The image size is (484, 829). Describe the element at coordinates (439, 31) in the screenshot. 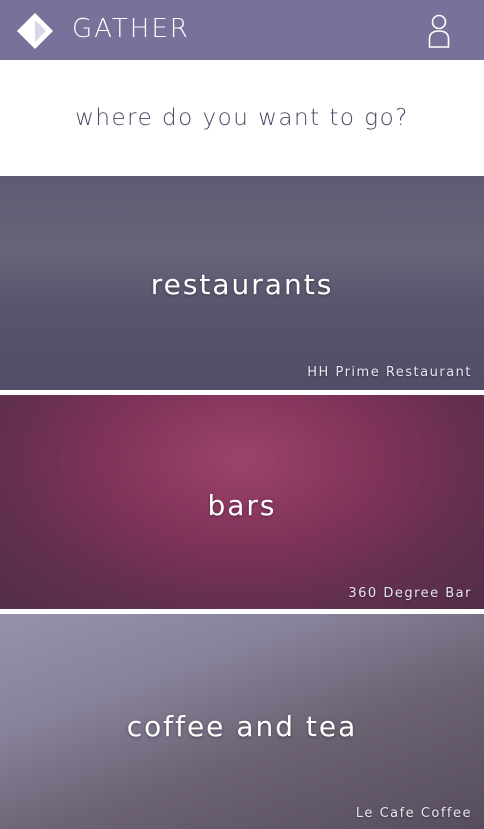

I see `user-profile-icon` at that location.